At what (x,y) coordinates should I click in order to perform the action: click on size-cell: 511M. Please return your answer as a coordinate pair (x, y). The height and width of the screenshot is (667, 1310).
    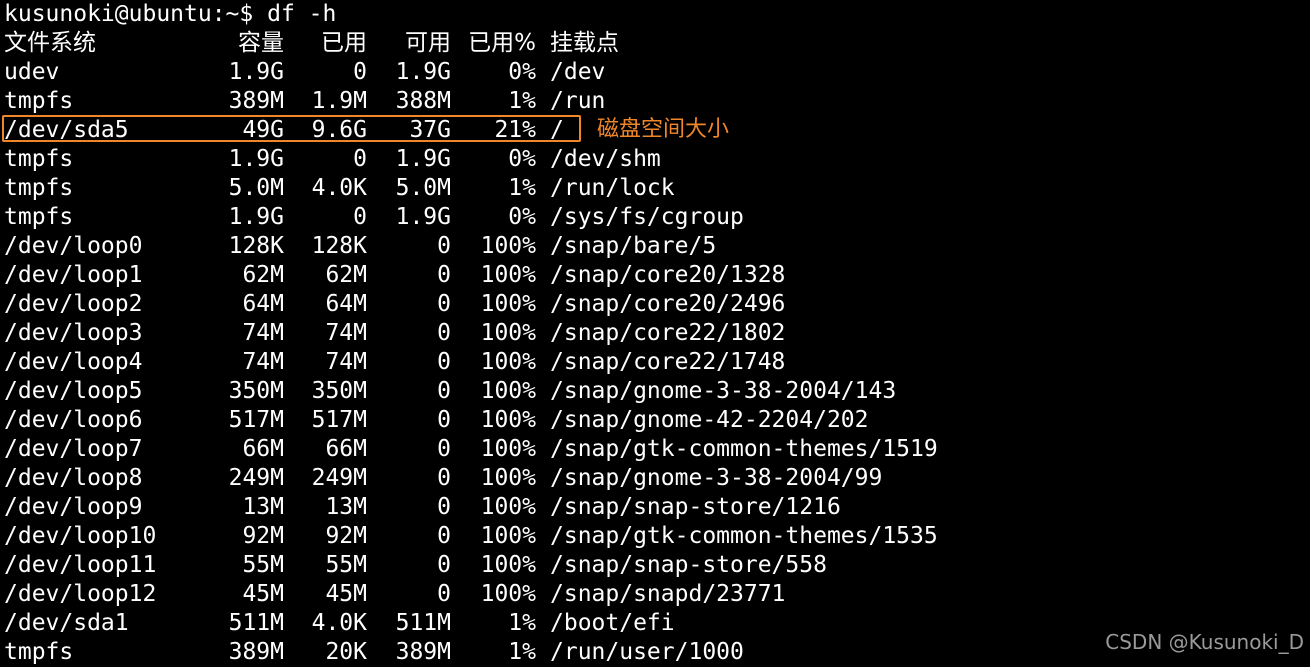
    Looking at the image, I should click on (256, 623).